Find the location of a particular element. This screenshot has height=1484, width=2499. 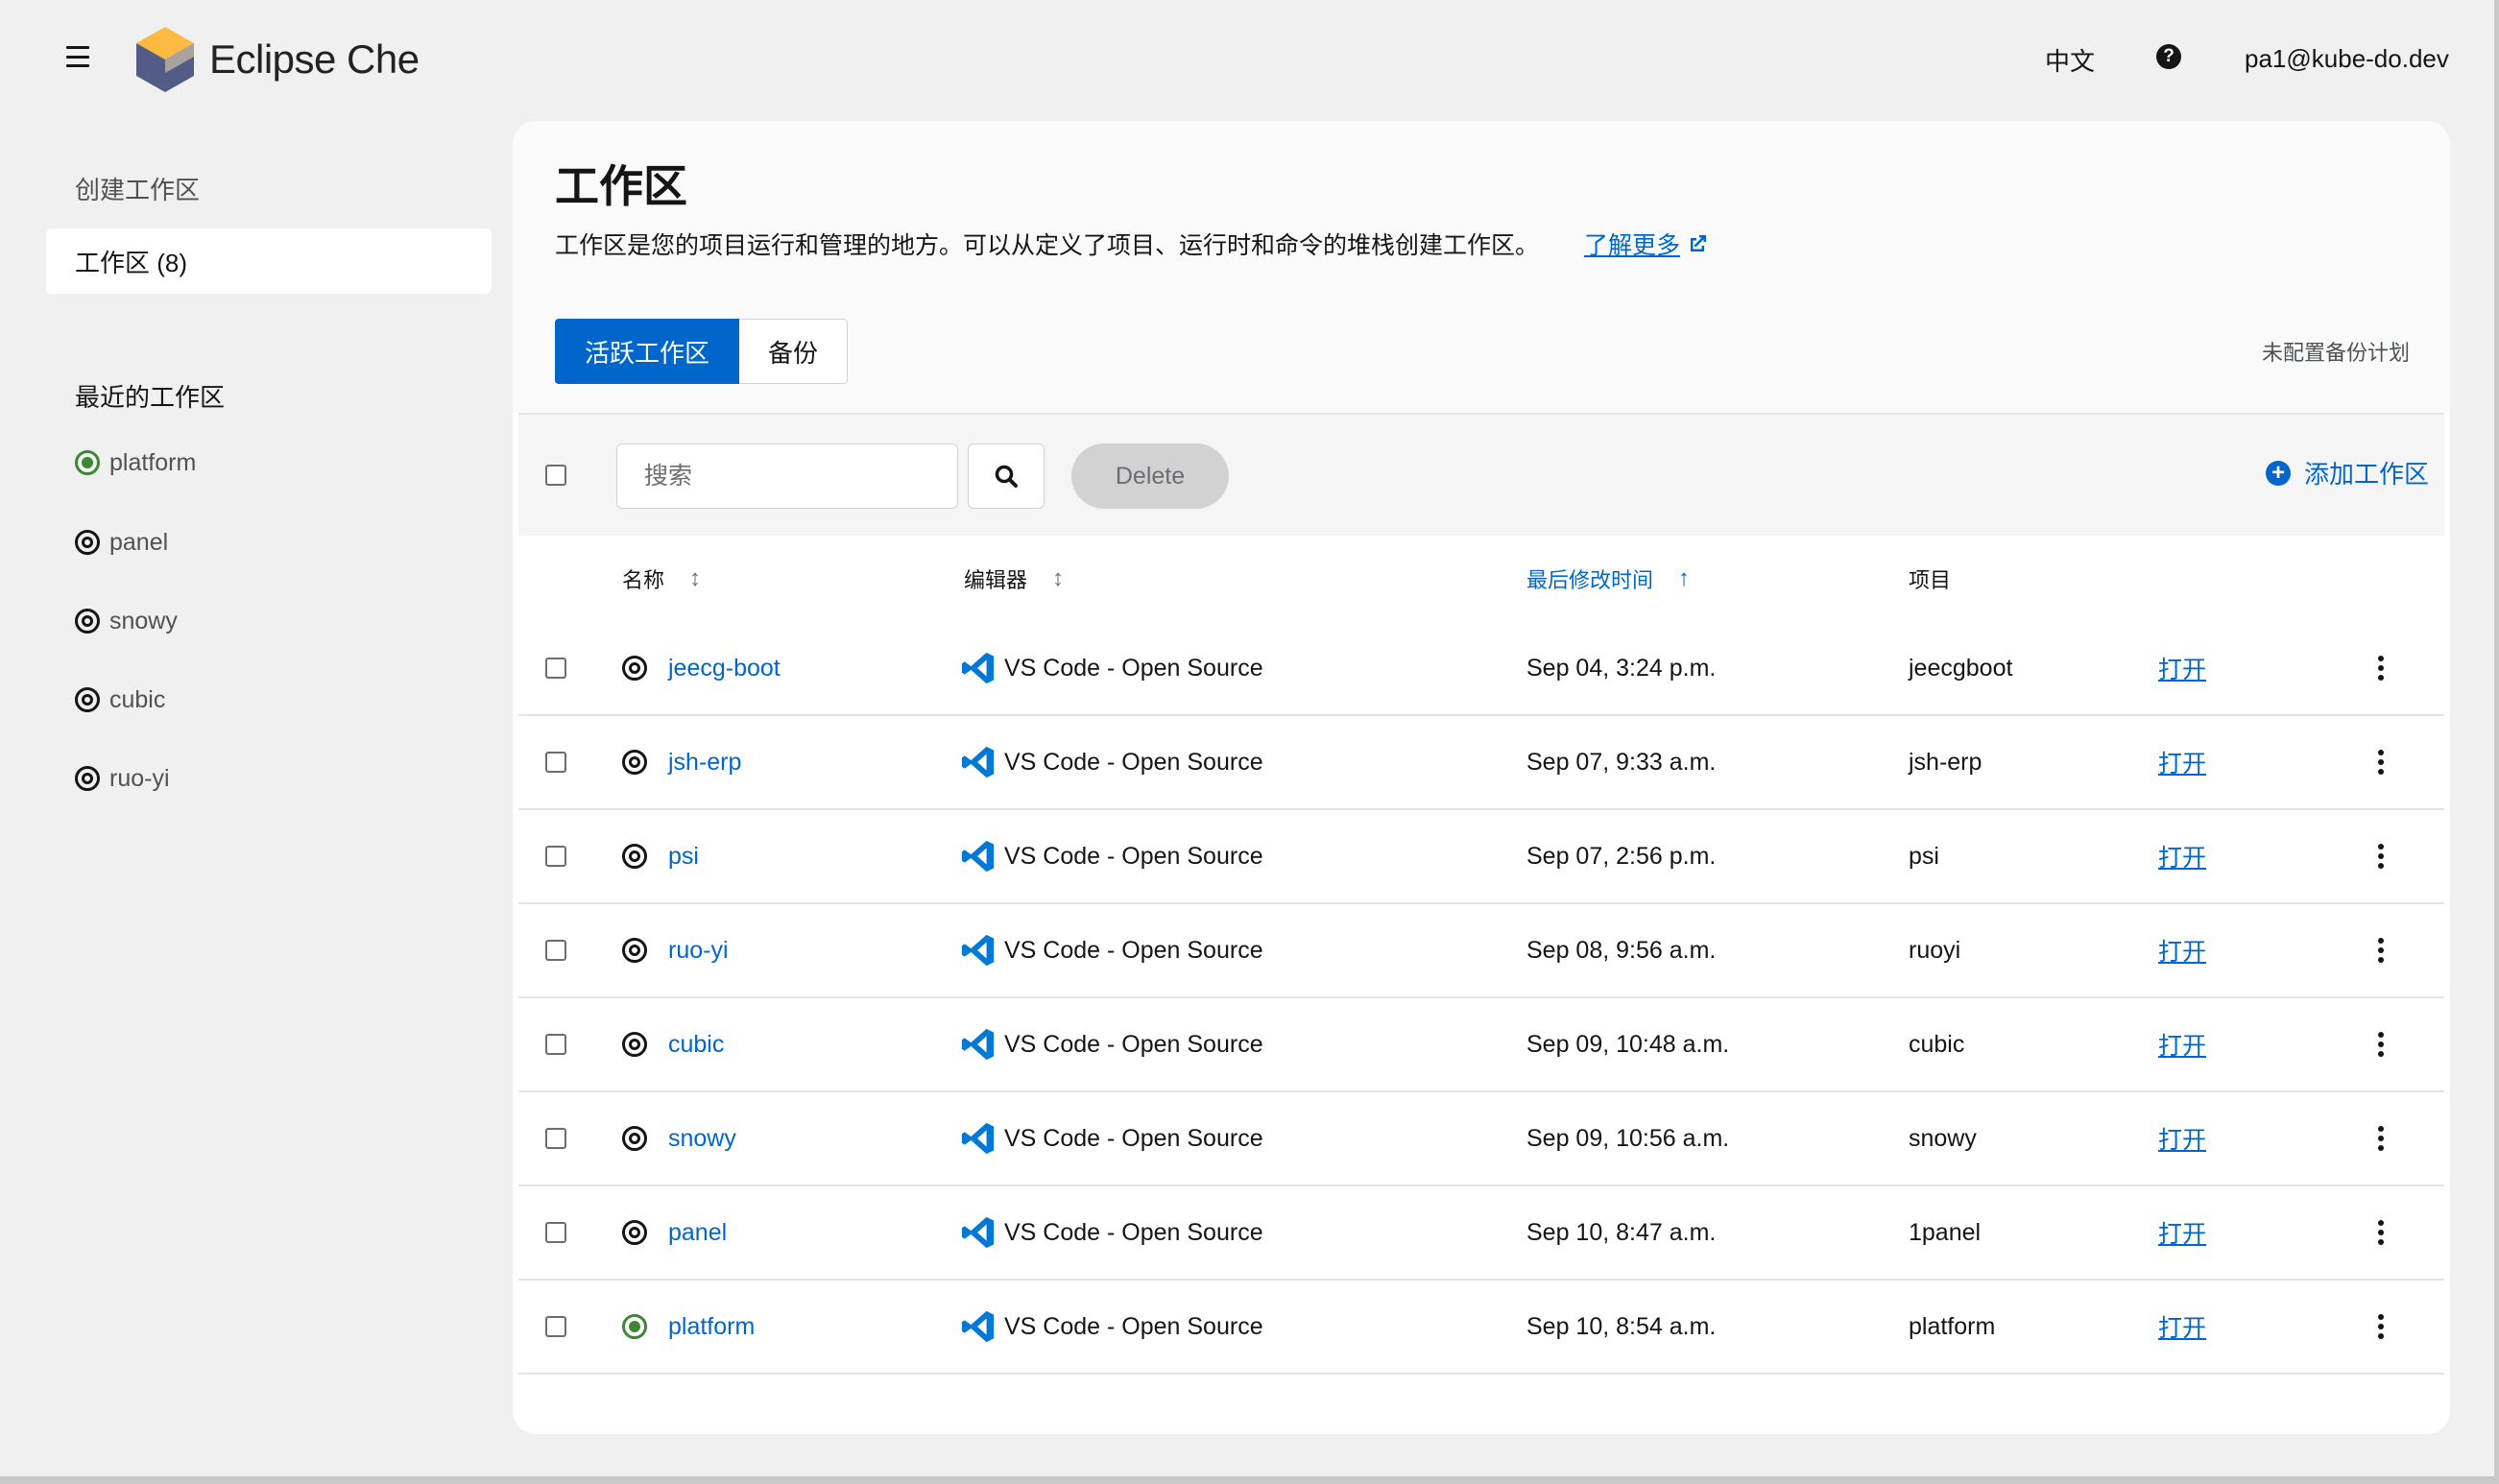

modified-cell: Sep 10, 8:47 a.m. is located at coordinates (1621, 1232).